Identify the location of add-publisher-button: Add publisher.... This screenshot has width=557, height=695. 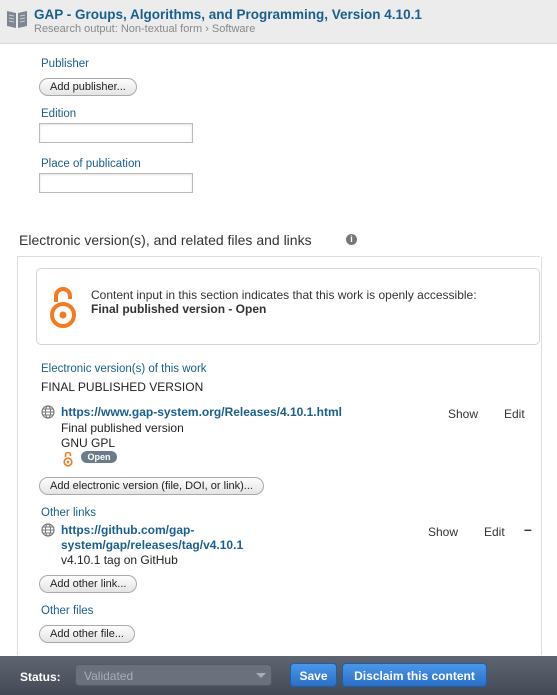
(88, 87).